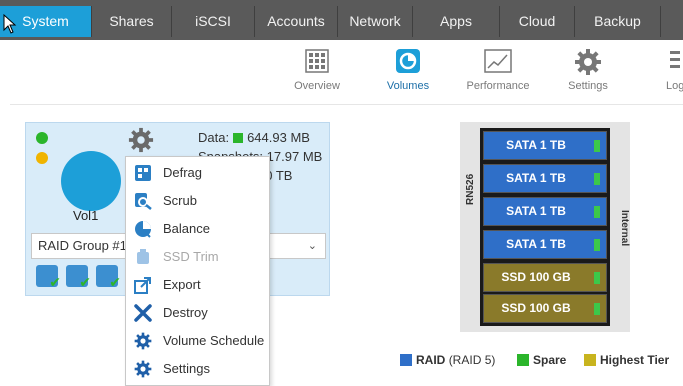 This screenshot has height=386, width=683. Describe the element at coordinates (671, 21) in the screenshot. I see `tab-overflow` at that location.